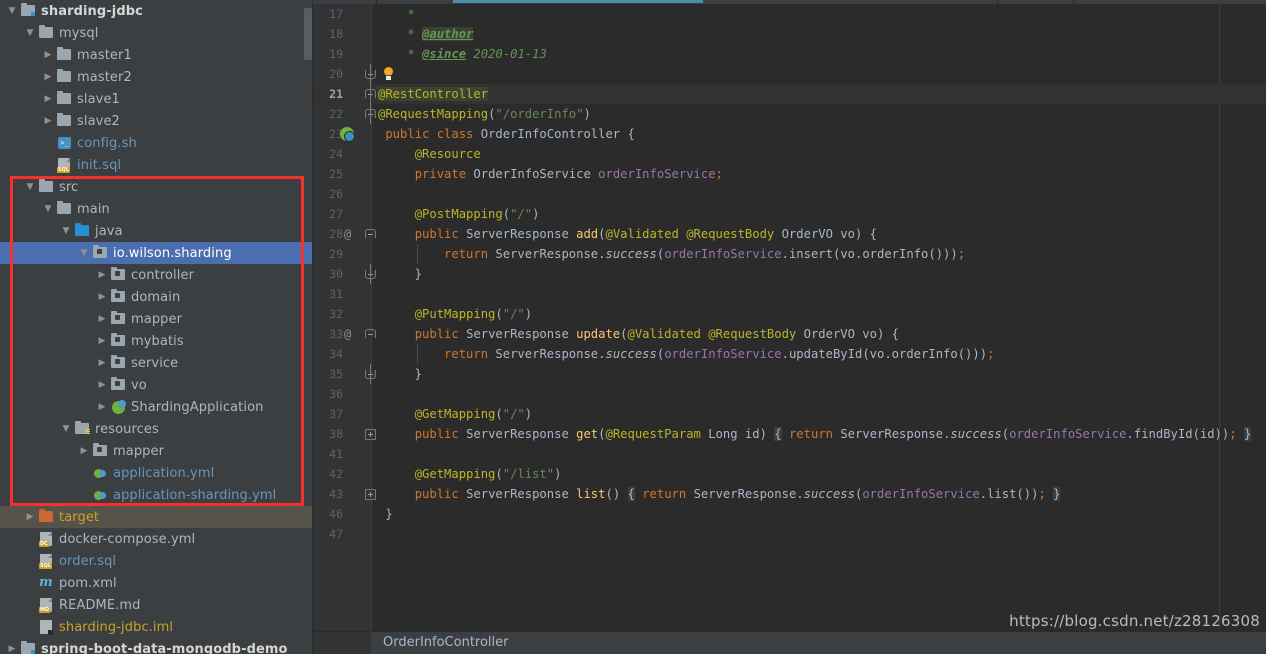 This screenshot has width=1266, height=654. I want to click on code-line-32: 32 @PutMapping("/"), so click(789, 314).